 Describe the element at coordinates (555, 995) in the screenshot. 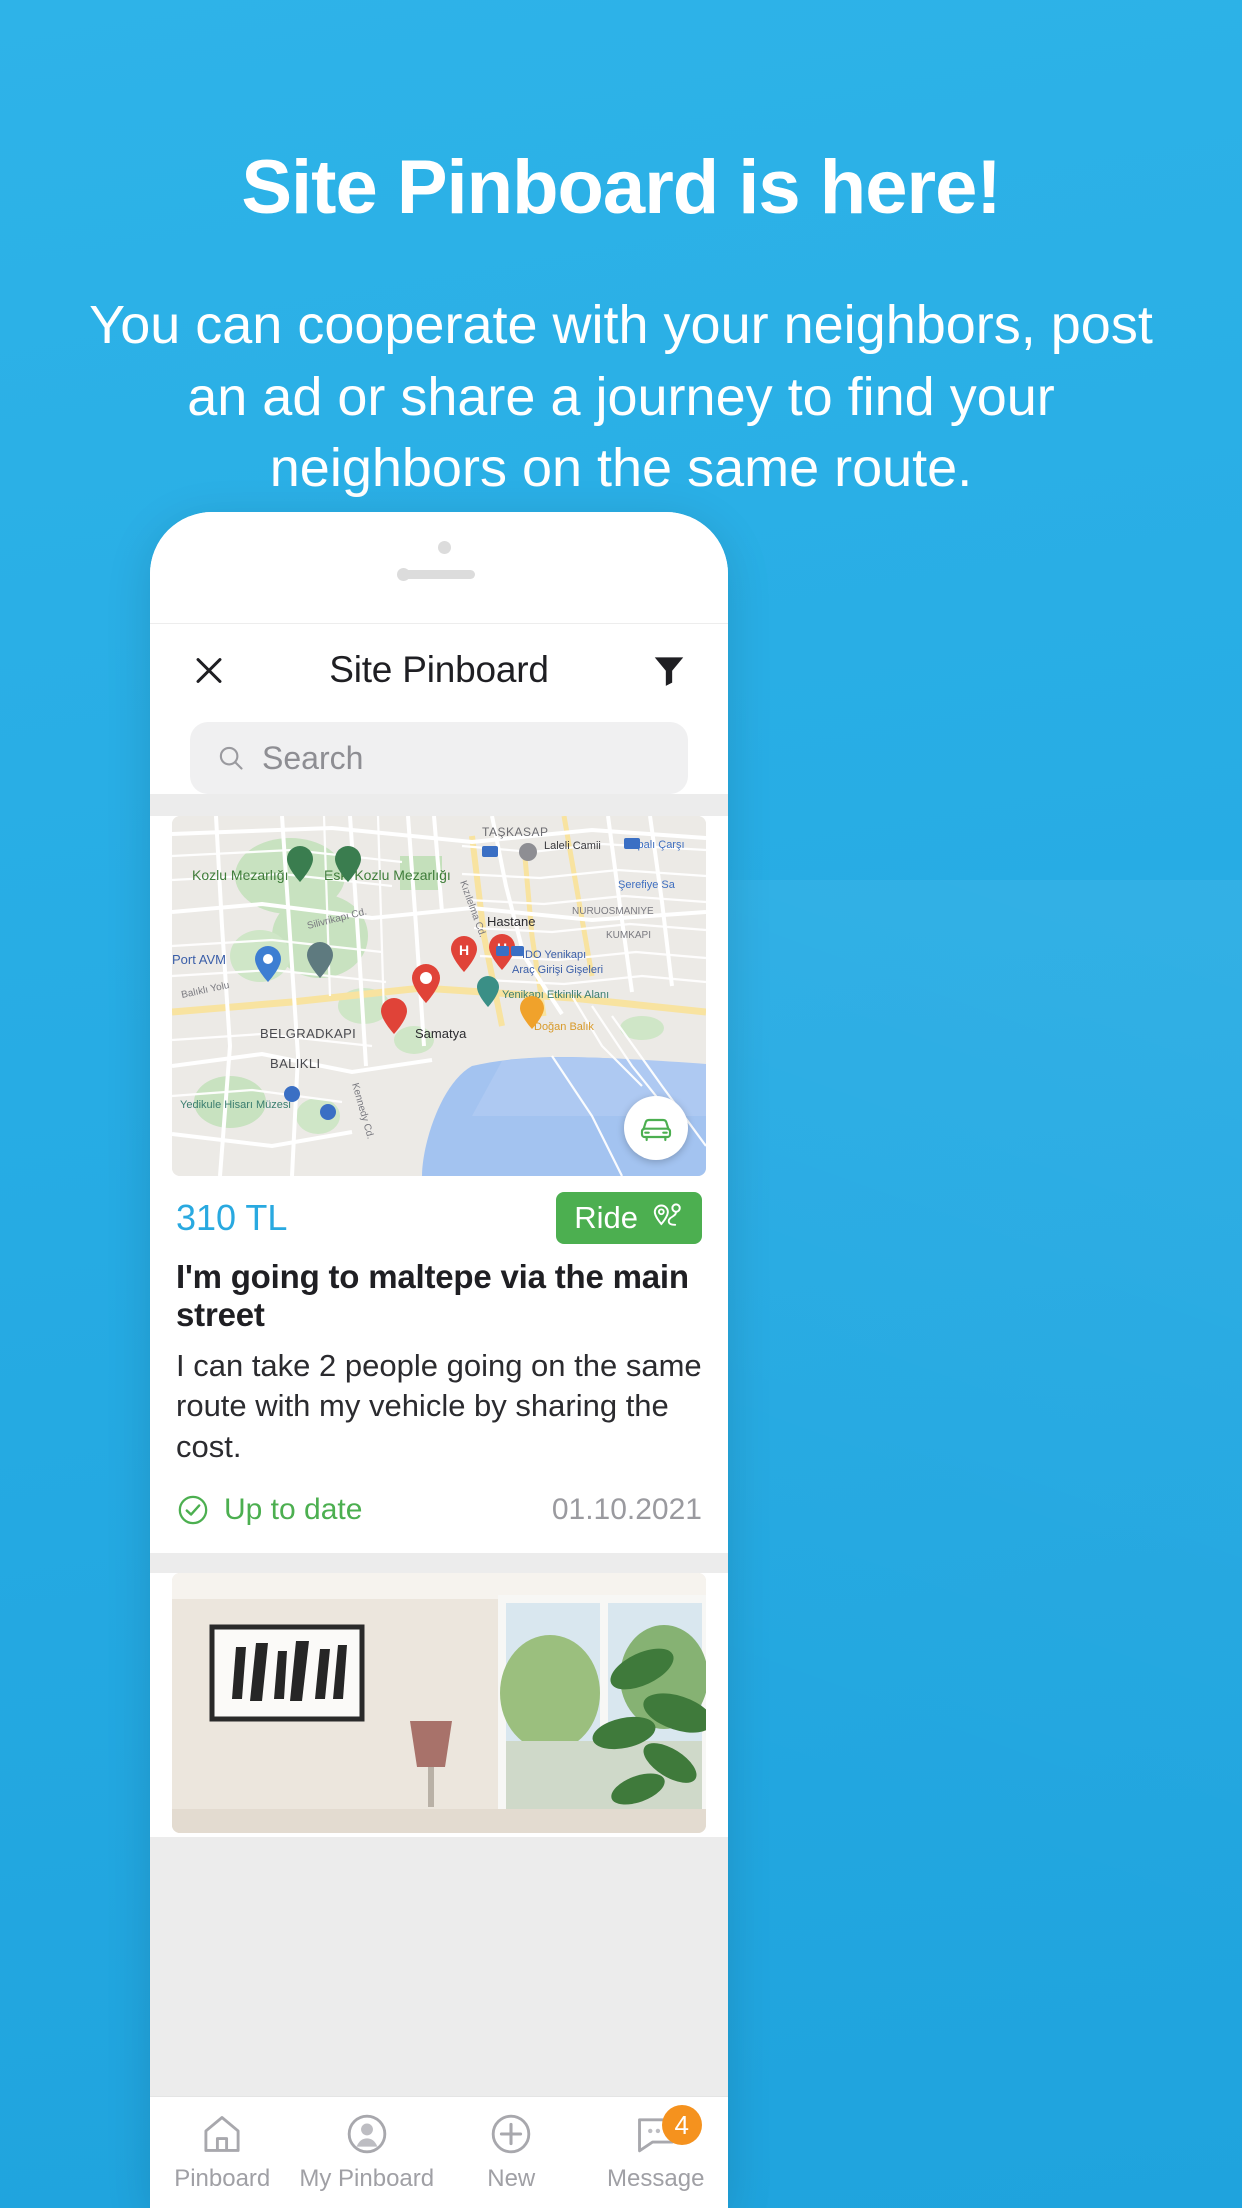

I see `svg-text: Yenikapı Etkinlik Alanı` at that location.